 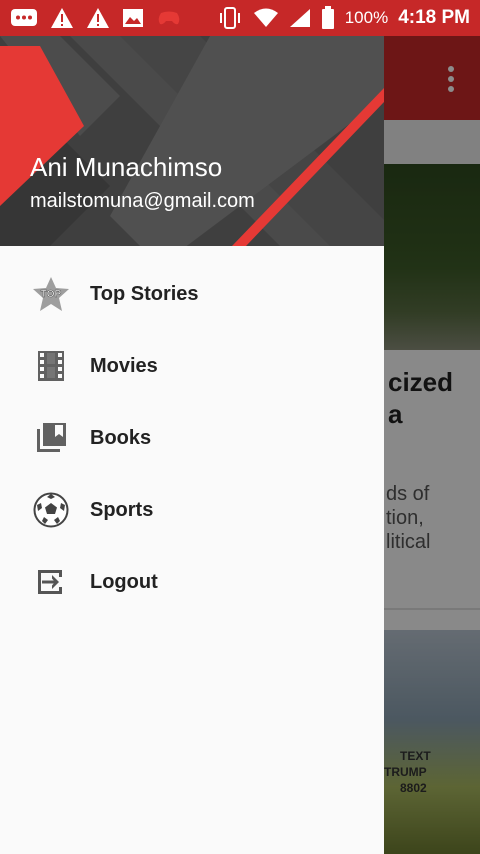 I want to click on clock: 4:18 PM, so click(x=434, y=17).